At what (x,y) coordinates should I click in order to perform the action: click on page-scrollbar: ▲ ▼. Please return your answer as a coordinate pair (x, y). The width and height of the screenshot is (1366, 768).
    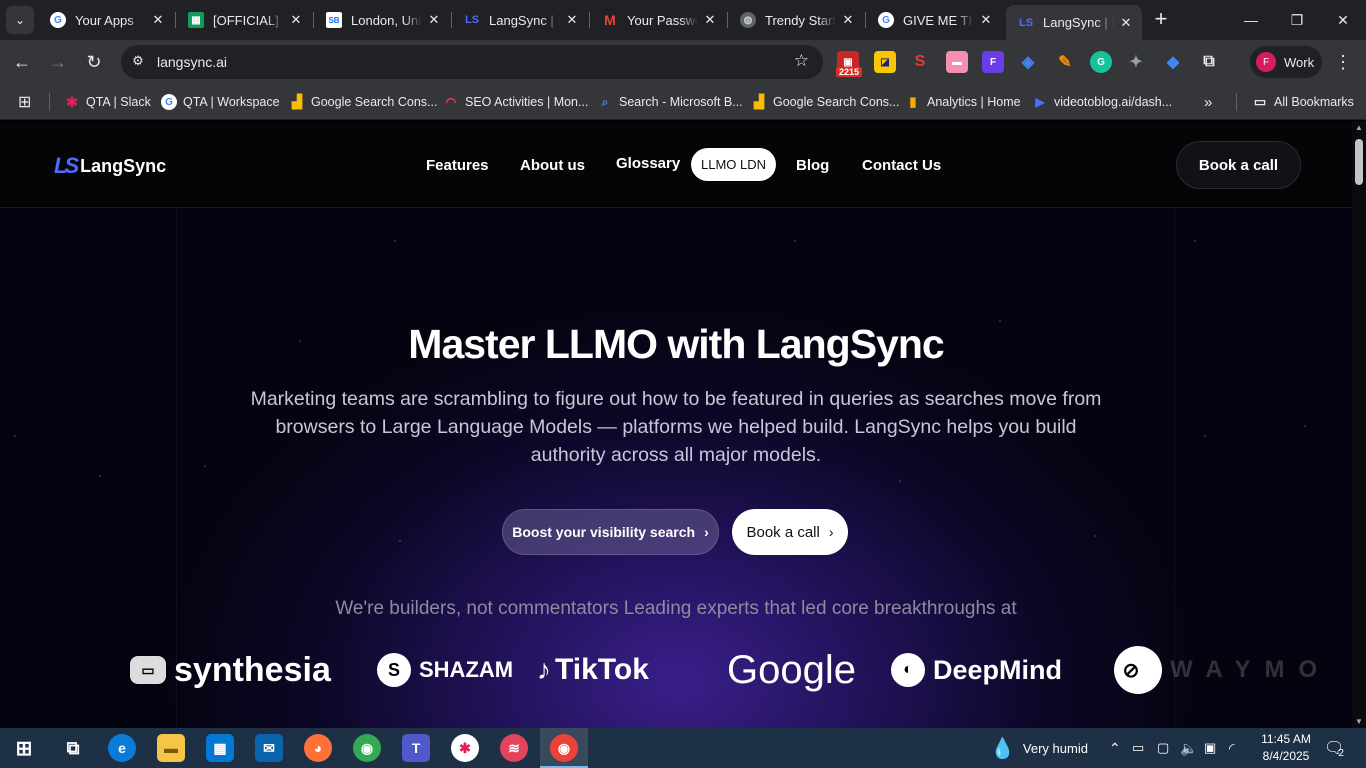
    Looking at the image, I should click on (1359, 424).